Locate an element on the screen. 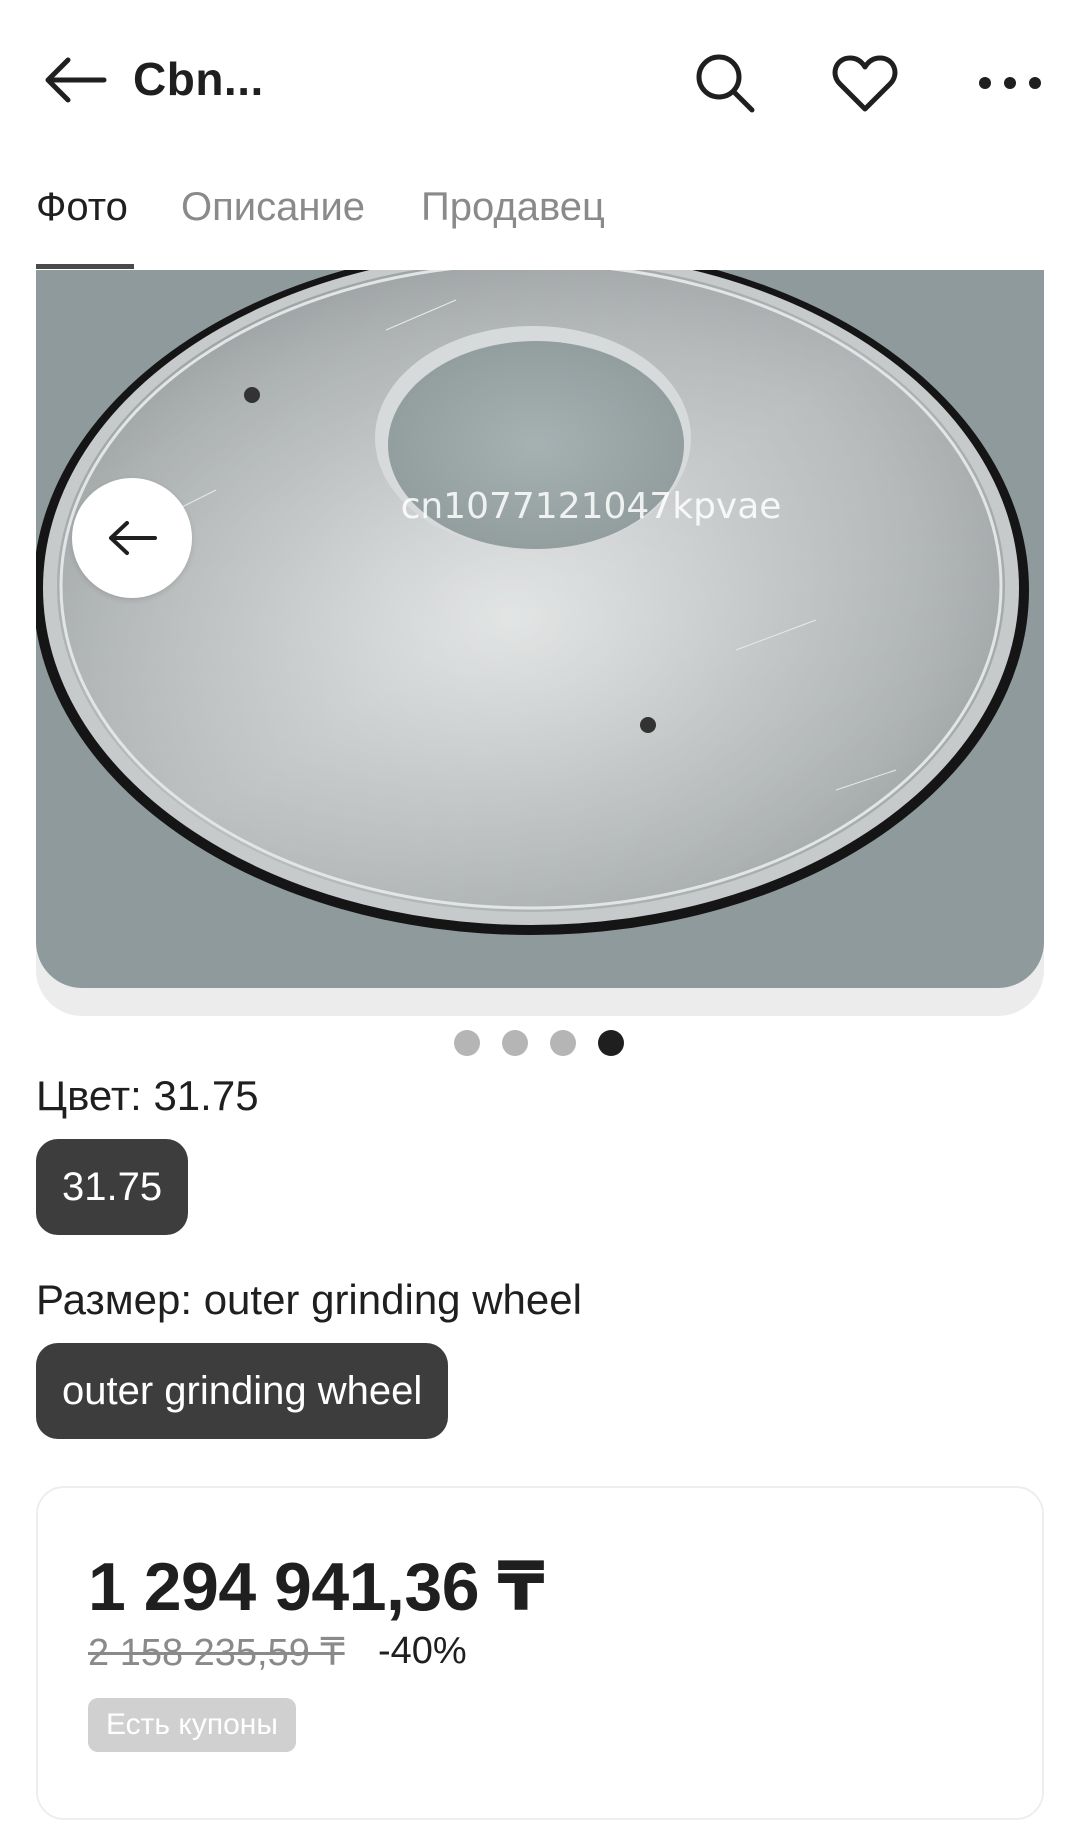 Image resolution: width=1080 pixels, height=1846 pixels. tab-bar: Фото Описание Продавец is located at coordinates (541, 227).